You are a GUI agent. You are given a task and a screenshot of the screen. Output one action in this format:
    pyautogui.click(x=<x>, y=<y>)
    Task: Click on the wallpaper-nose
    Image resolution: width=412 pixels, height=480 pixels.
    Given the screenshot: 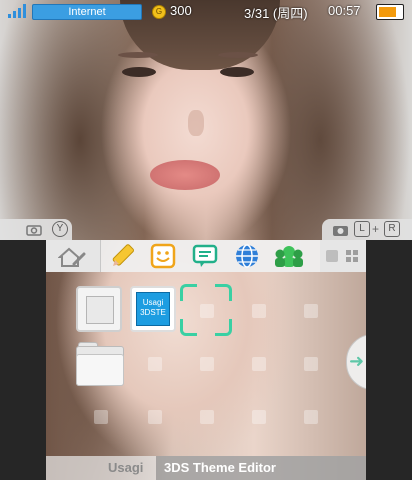 What is the action you would take?
    pyautogui.click(x=196, y=123)
    